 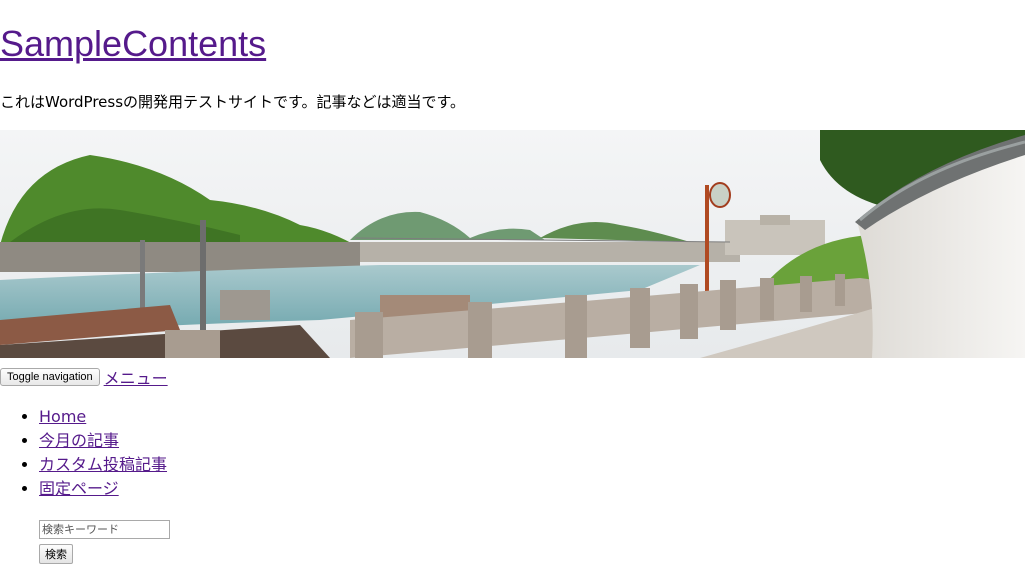 What do you see at coordinates (79, 488) in the screenshot?
I see `nav-link-fixed-page: 固定ページ` at bounding box center [79, 488].